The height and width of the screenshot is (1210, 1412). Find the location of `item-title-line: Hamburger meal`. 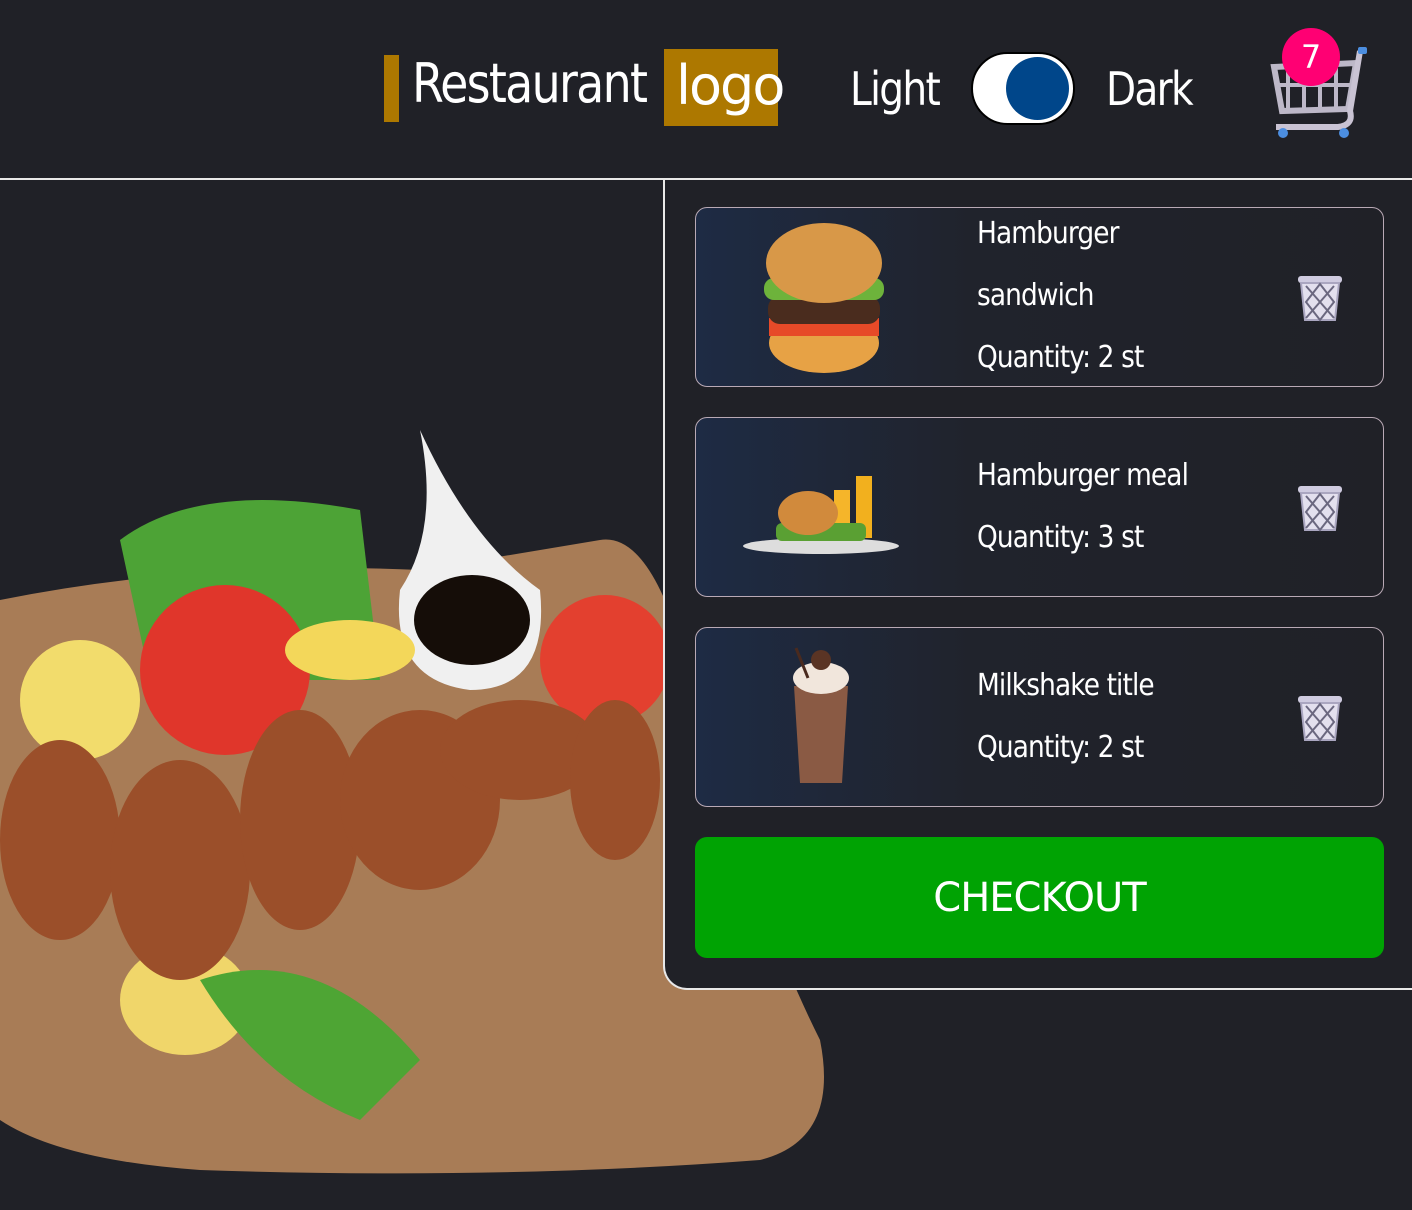

item-title-line: Hamburger meal is located at coordinates (1083, 475).